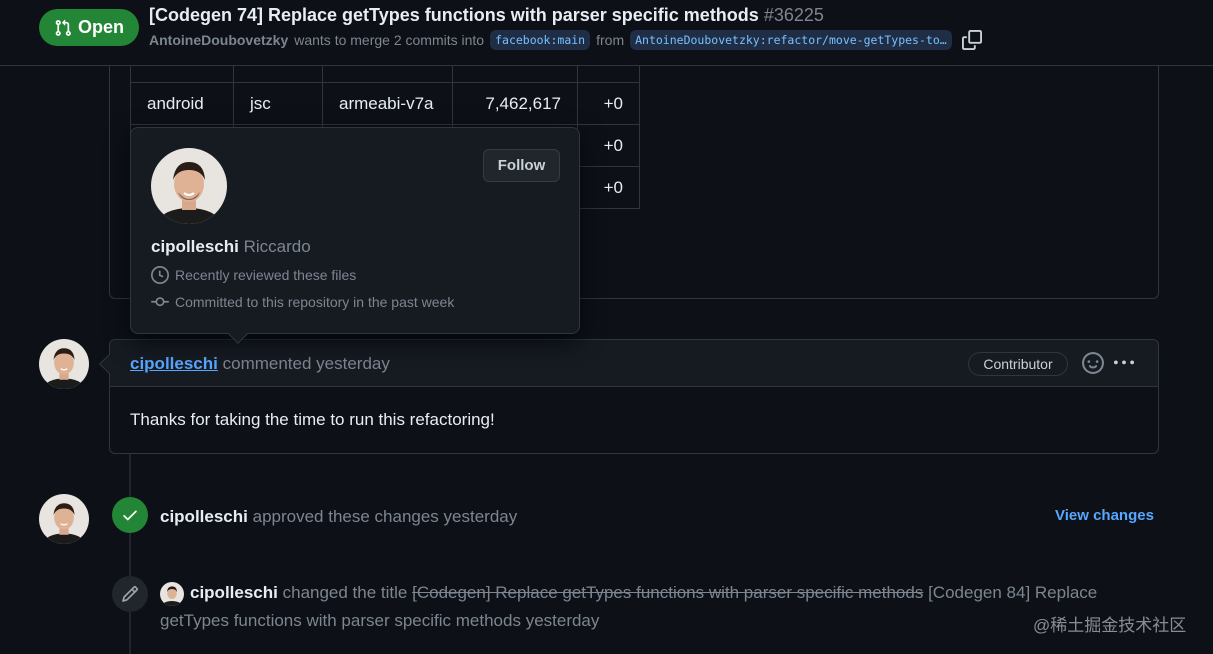 The width and height of the screenshot is (1213, 654). I want to click on rename-author-link: cipolleschi, so click(234, 592).